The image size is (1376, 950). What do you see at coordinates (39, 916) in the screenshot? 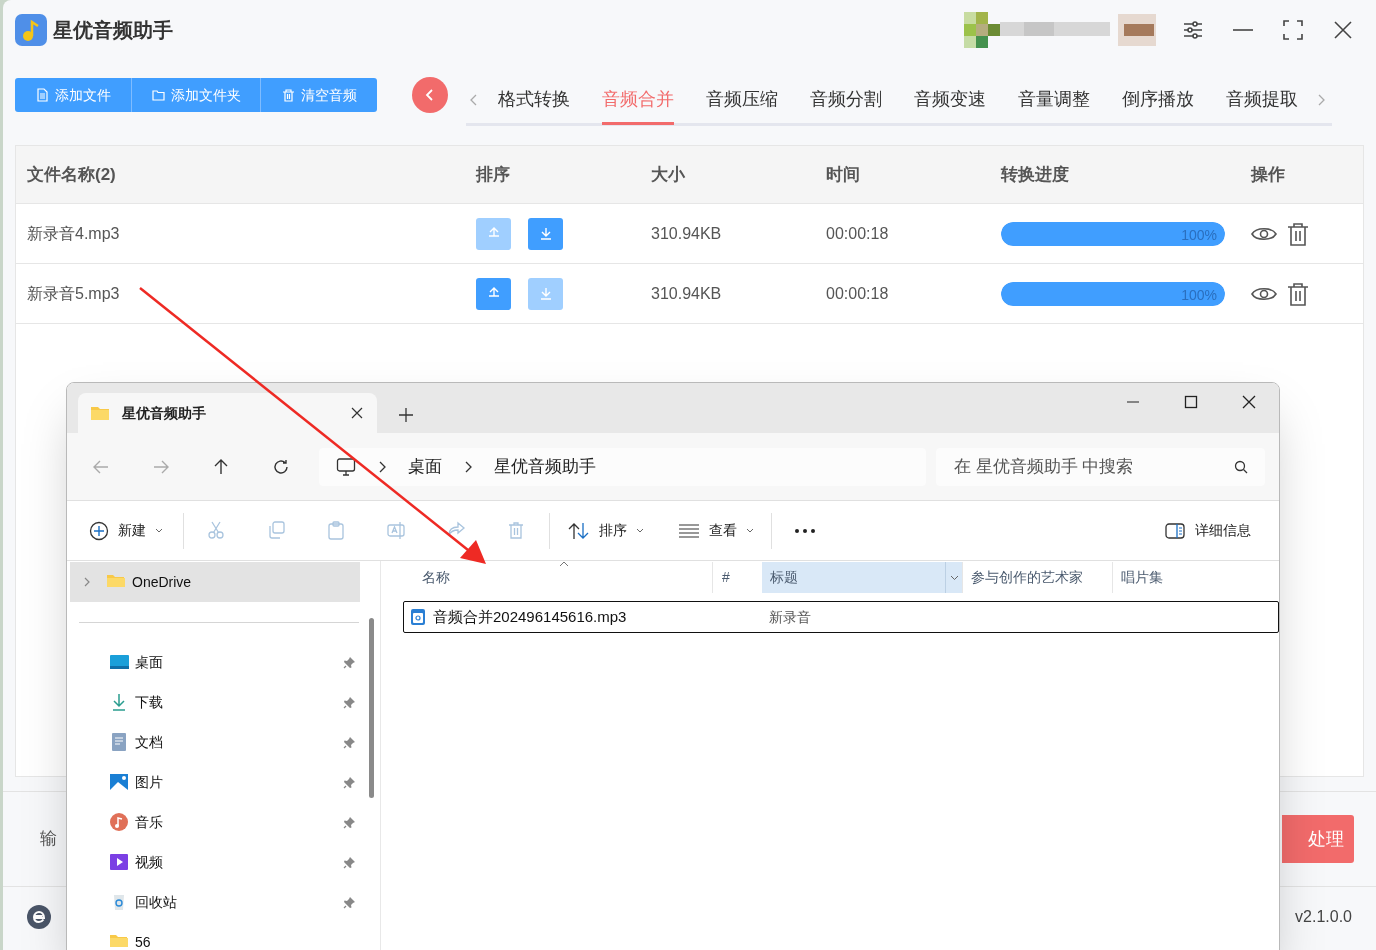
I see `browser-icon` at bounding box center [39, 916].